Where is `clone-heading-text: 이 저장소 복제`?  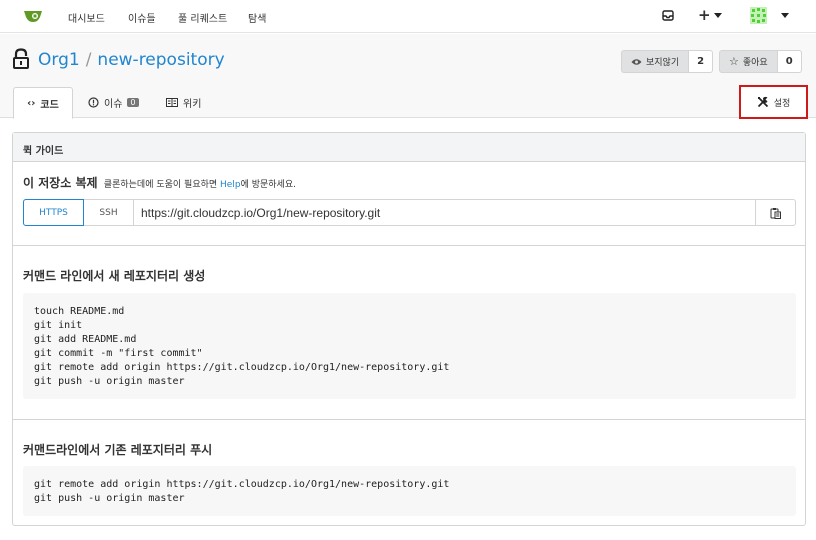 clone-heading-text: 이 저장소 복제 is located at coordinates (60, 183).